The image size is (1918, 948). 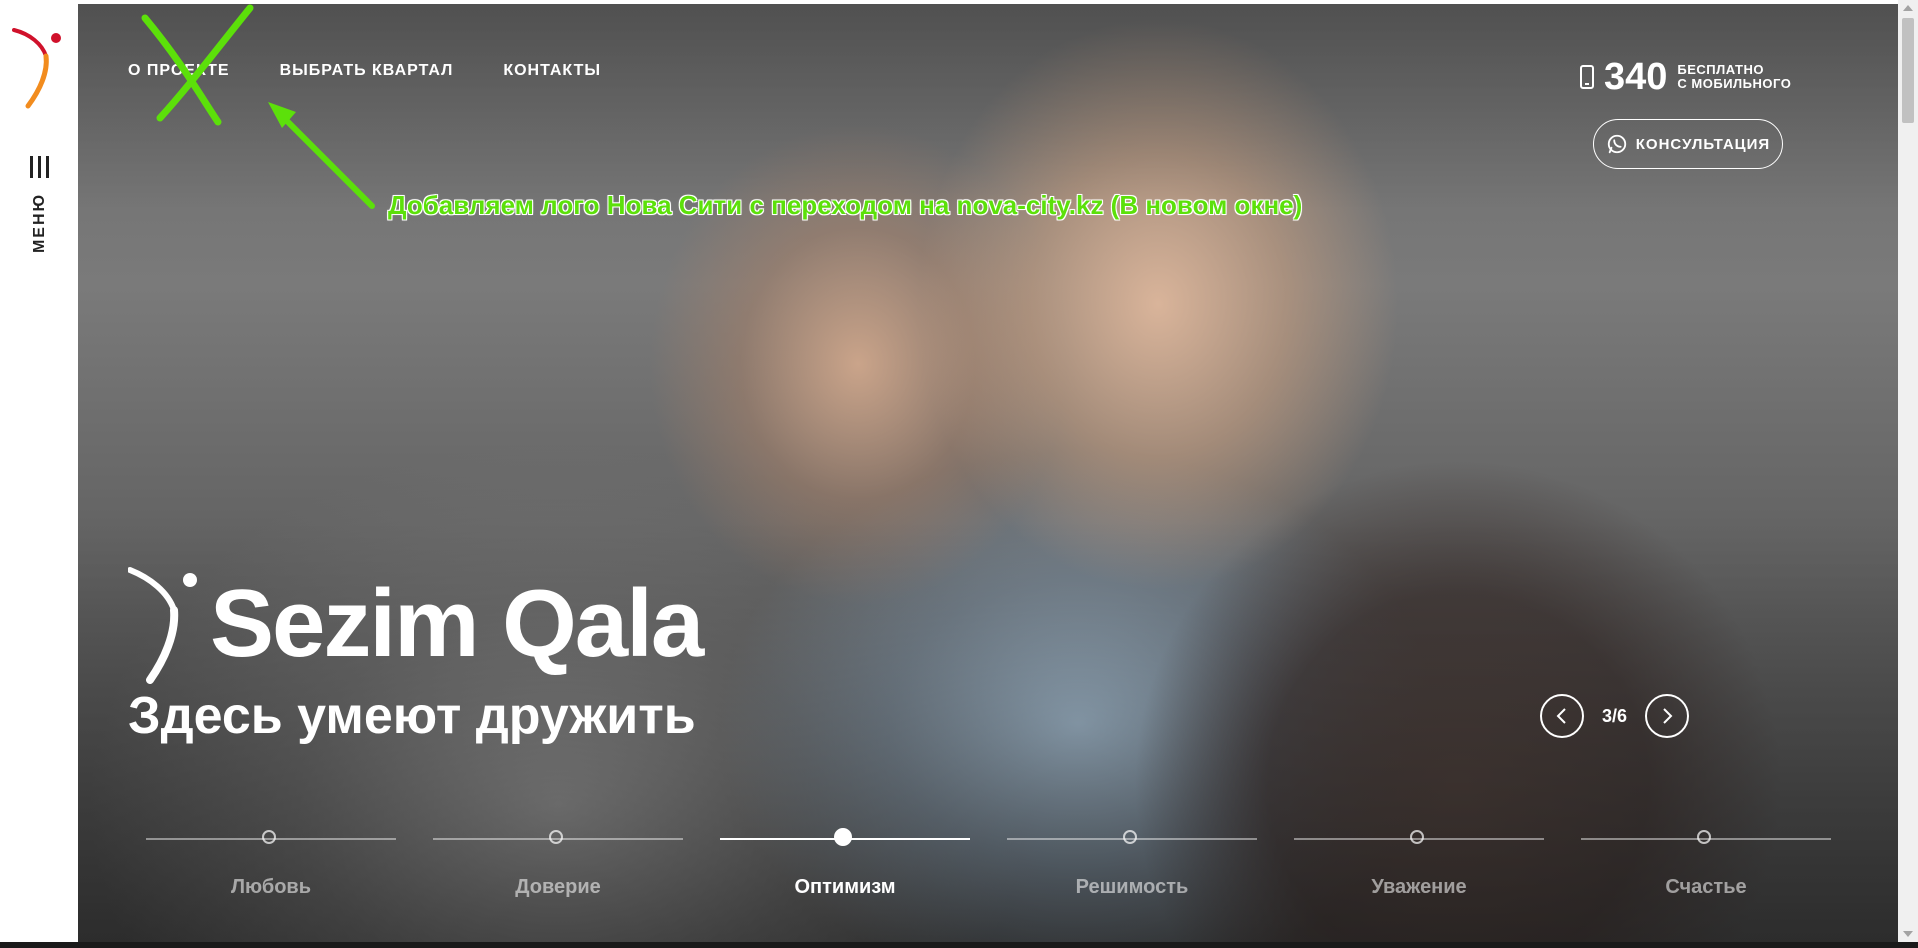 What do you see at coordinates (1132, 887) in the screenshot?
I see `tab-label: Решимость` at bounding box center [1132, 887].